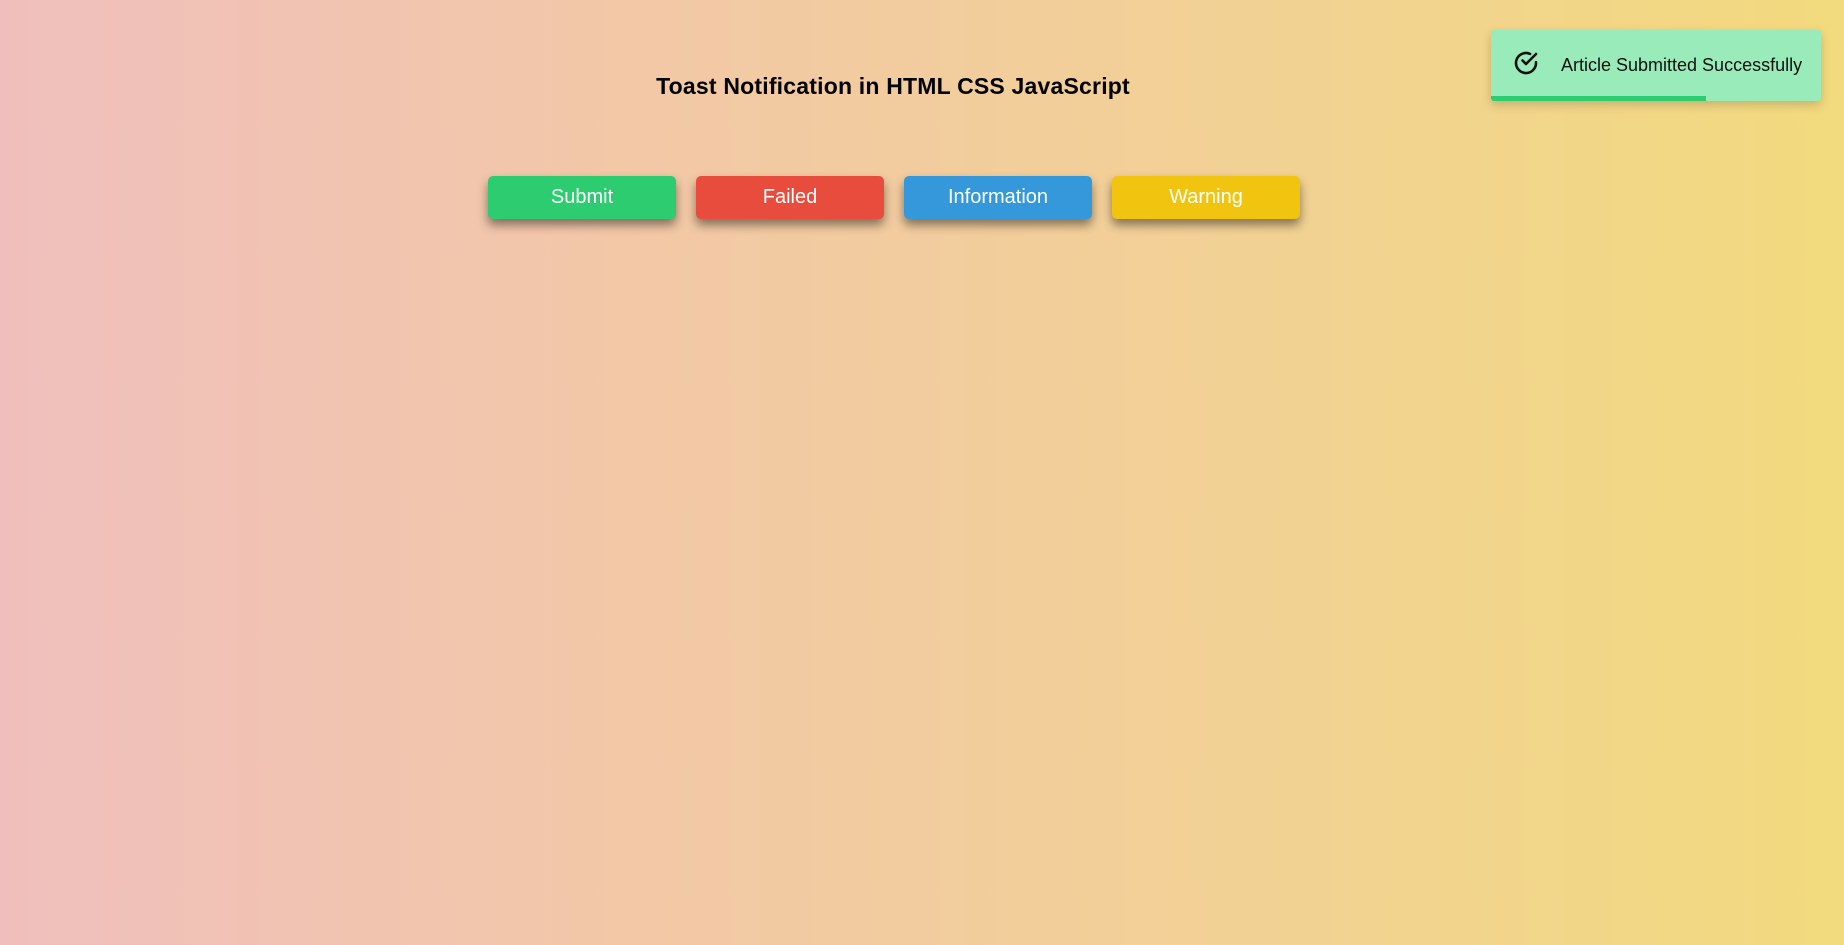  I want to click on submit-button: Submit, so click(582, 197).